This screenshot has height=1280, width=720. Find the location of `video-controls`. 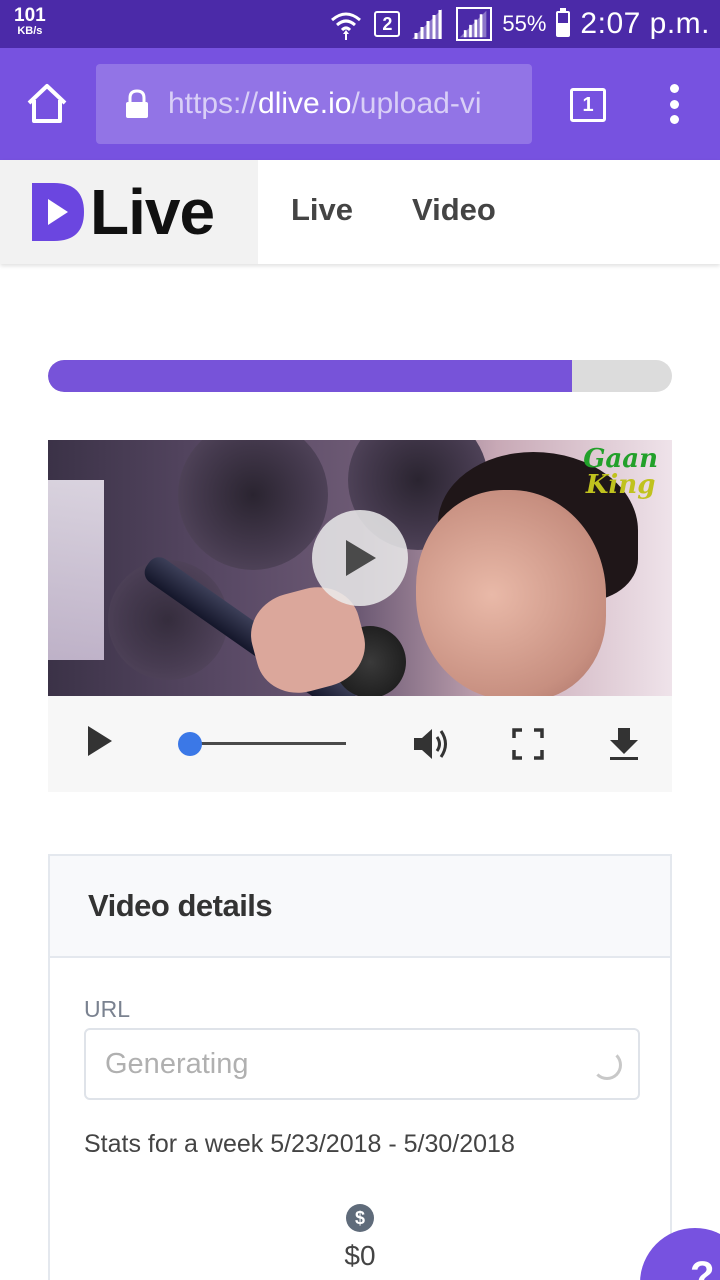

video-controls is located at coordinates (360, 744).